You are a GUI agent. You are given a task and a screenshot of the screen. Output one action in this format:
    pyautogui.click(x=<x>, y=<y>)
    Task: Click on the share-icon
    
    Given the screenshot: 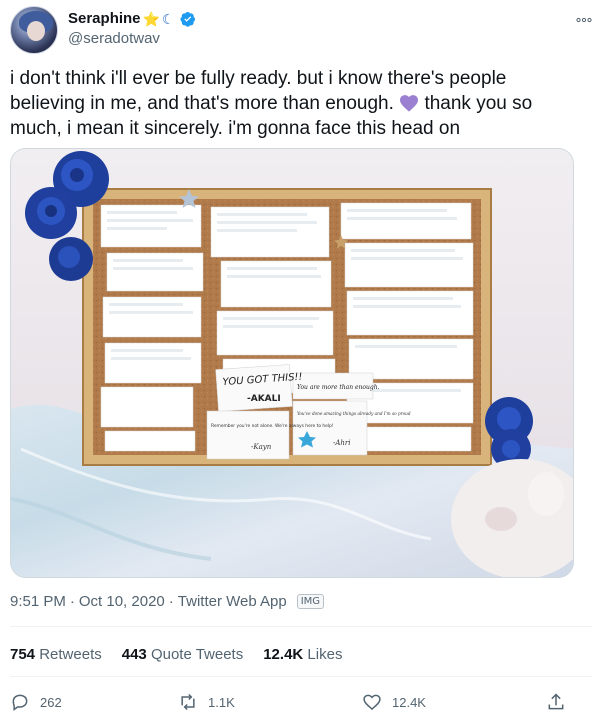 What is the action you would take?
    pyautogui.click(x=556, y=701)
    